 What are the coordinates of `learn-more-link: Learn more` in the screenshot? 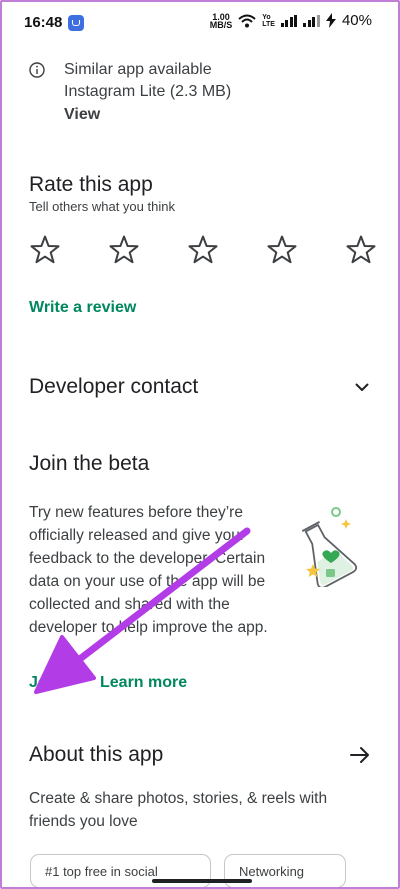 It's located at (143, 683).